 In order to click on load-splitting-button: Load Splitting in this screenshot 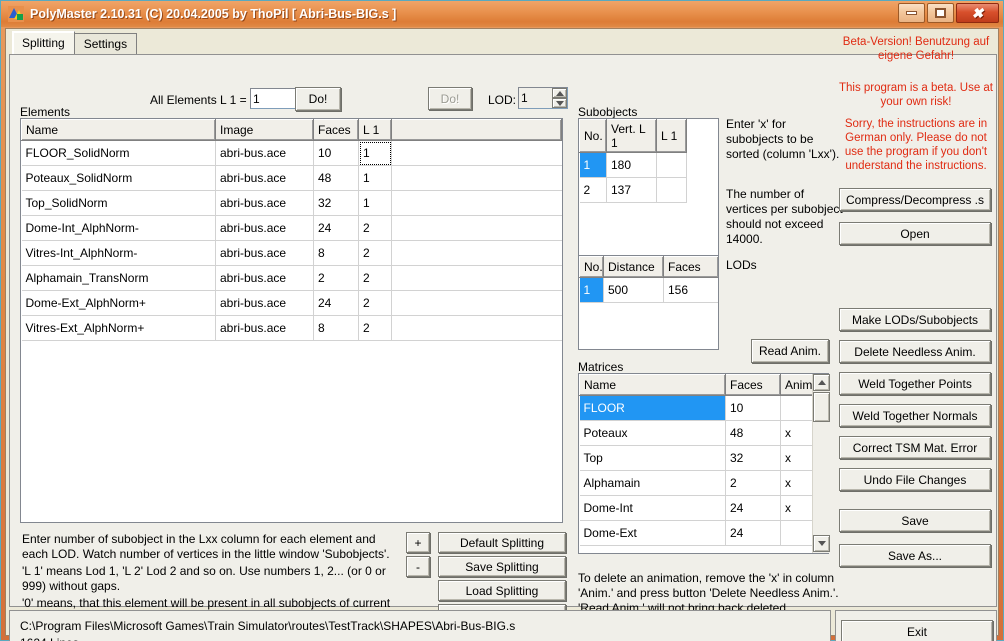, I will do `click(502, 590)`.